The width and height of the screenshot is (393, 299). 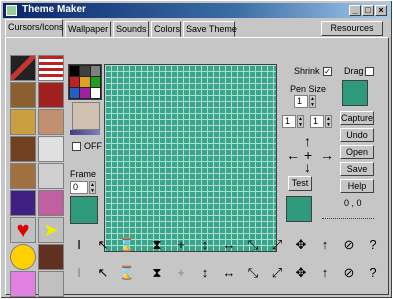 I want to click on offset-x-spinner: ▲ ▼, so click(x=300, y=121).